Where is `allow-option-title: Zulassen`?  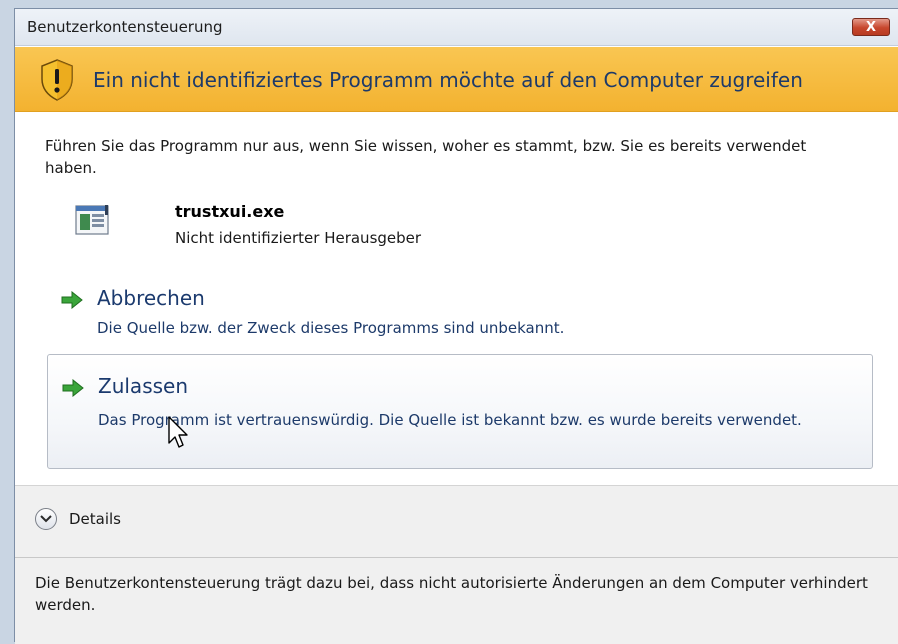
allow-option-title: Zulassen is located at coordinates (143, 386).